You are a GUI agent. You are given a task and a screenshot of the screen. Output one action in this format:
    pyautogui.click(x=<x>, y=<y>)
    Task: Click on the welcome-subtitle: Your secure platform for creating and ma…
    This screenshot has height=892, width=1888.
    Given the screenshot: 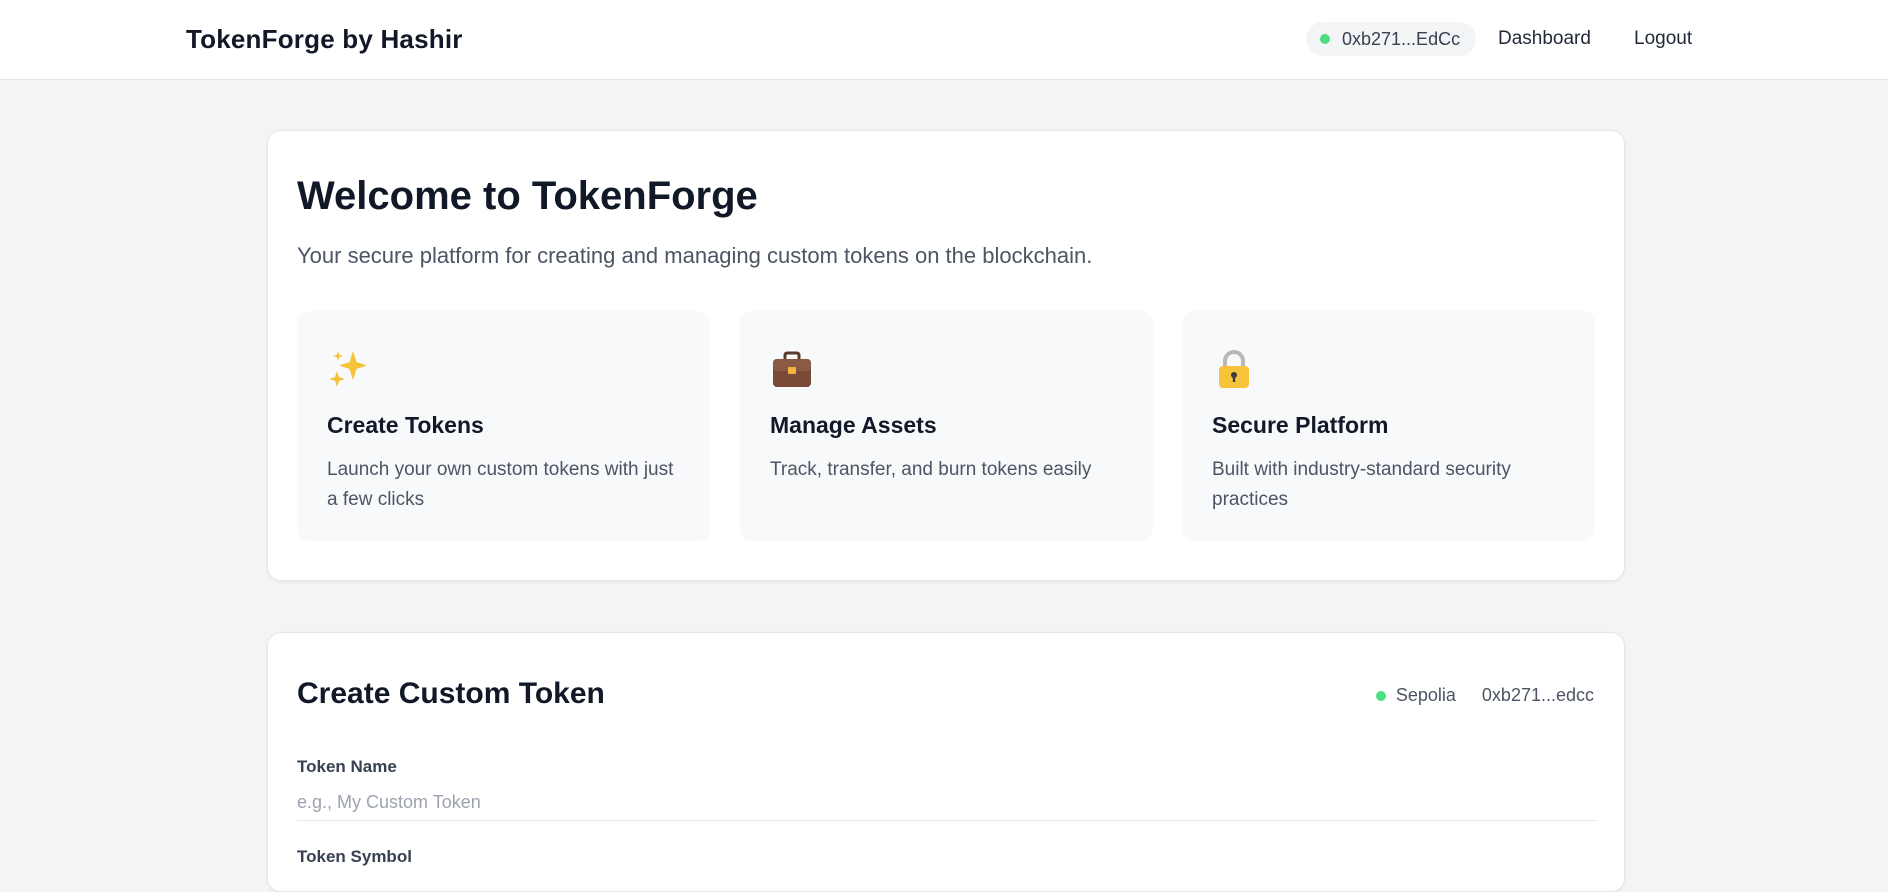 What is the action you would take?
    pyautogui.click(x=695, y=255)
    